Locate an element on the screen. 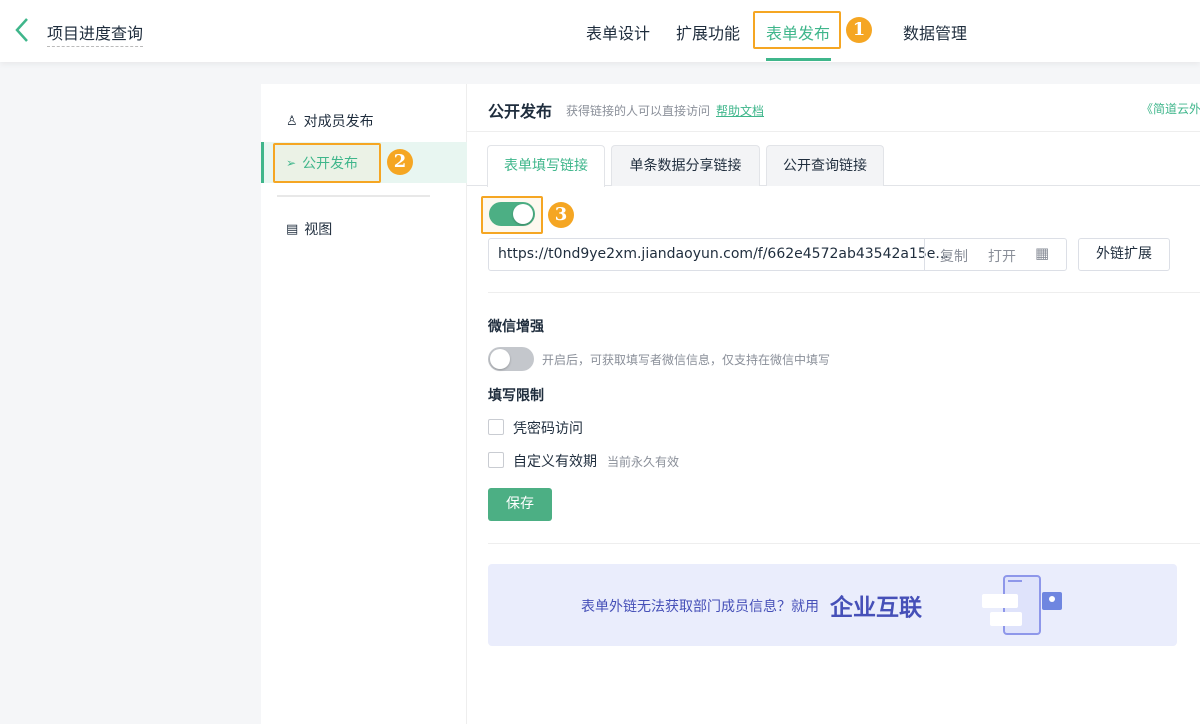 The height and width of the screenshot is (724, 1200). validity-note: 当前永久有效 is located at coordinates (643, 462).